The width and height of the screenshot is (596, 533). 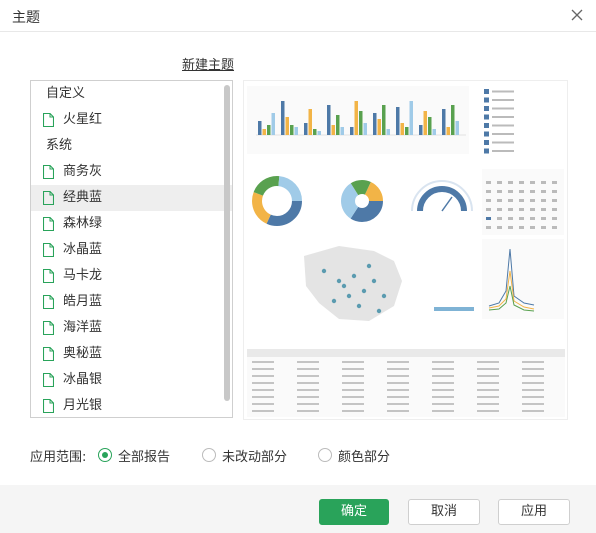 I want to click on theme-item-moon-blue: 皓月蓝, so click(x=131, y=302).